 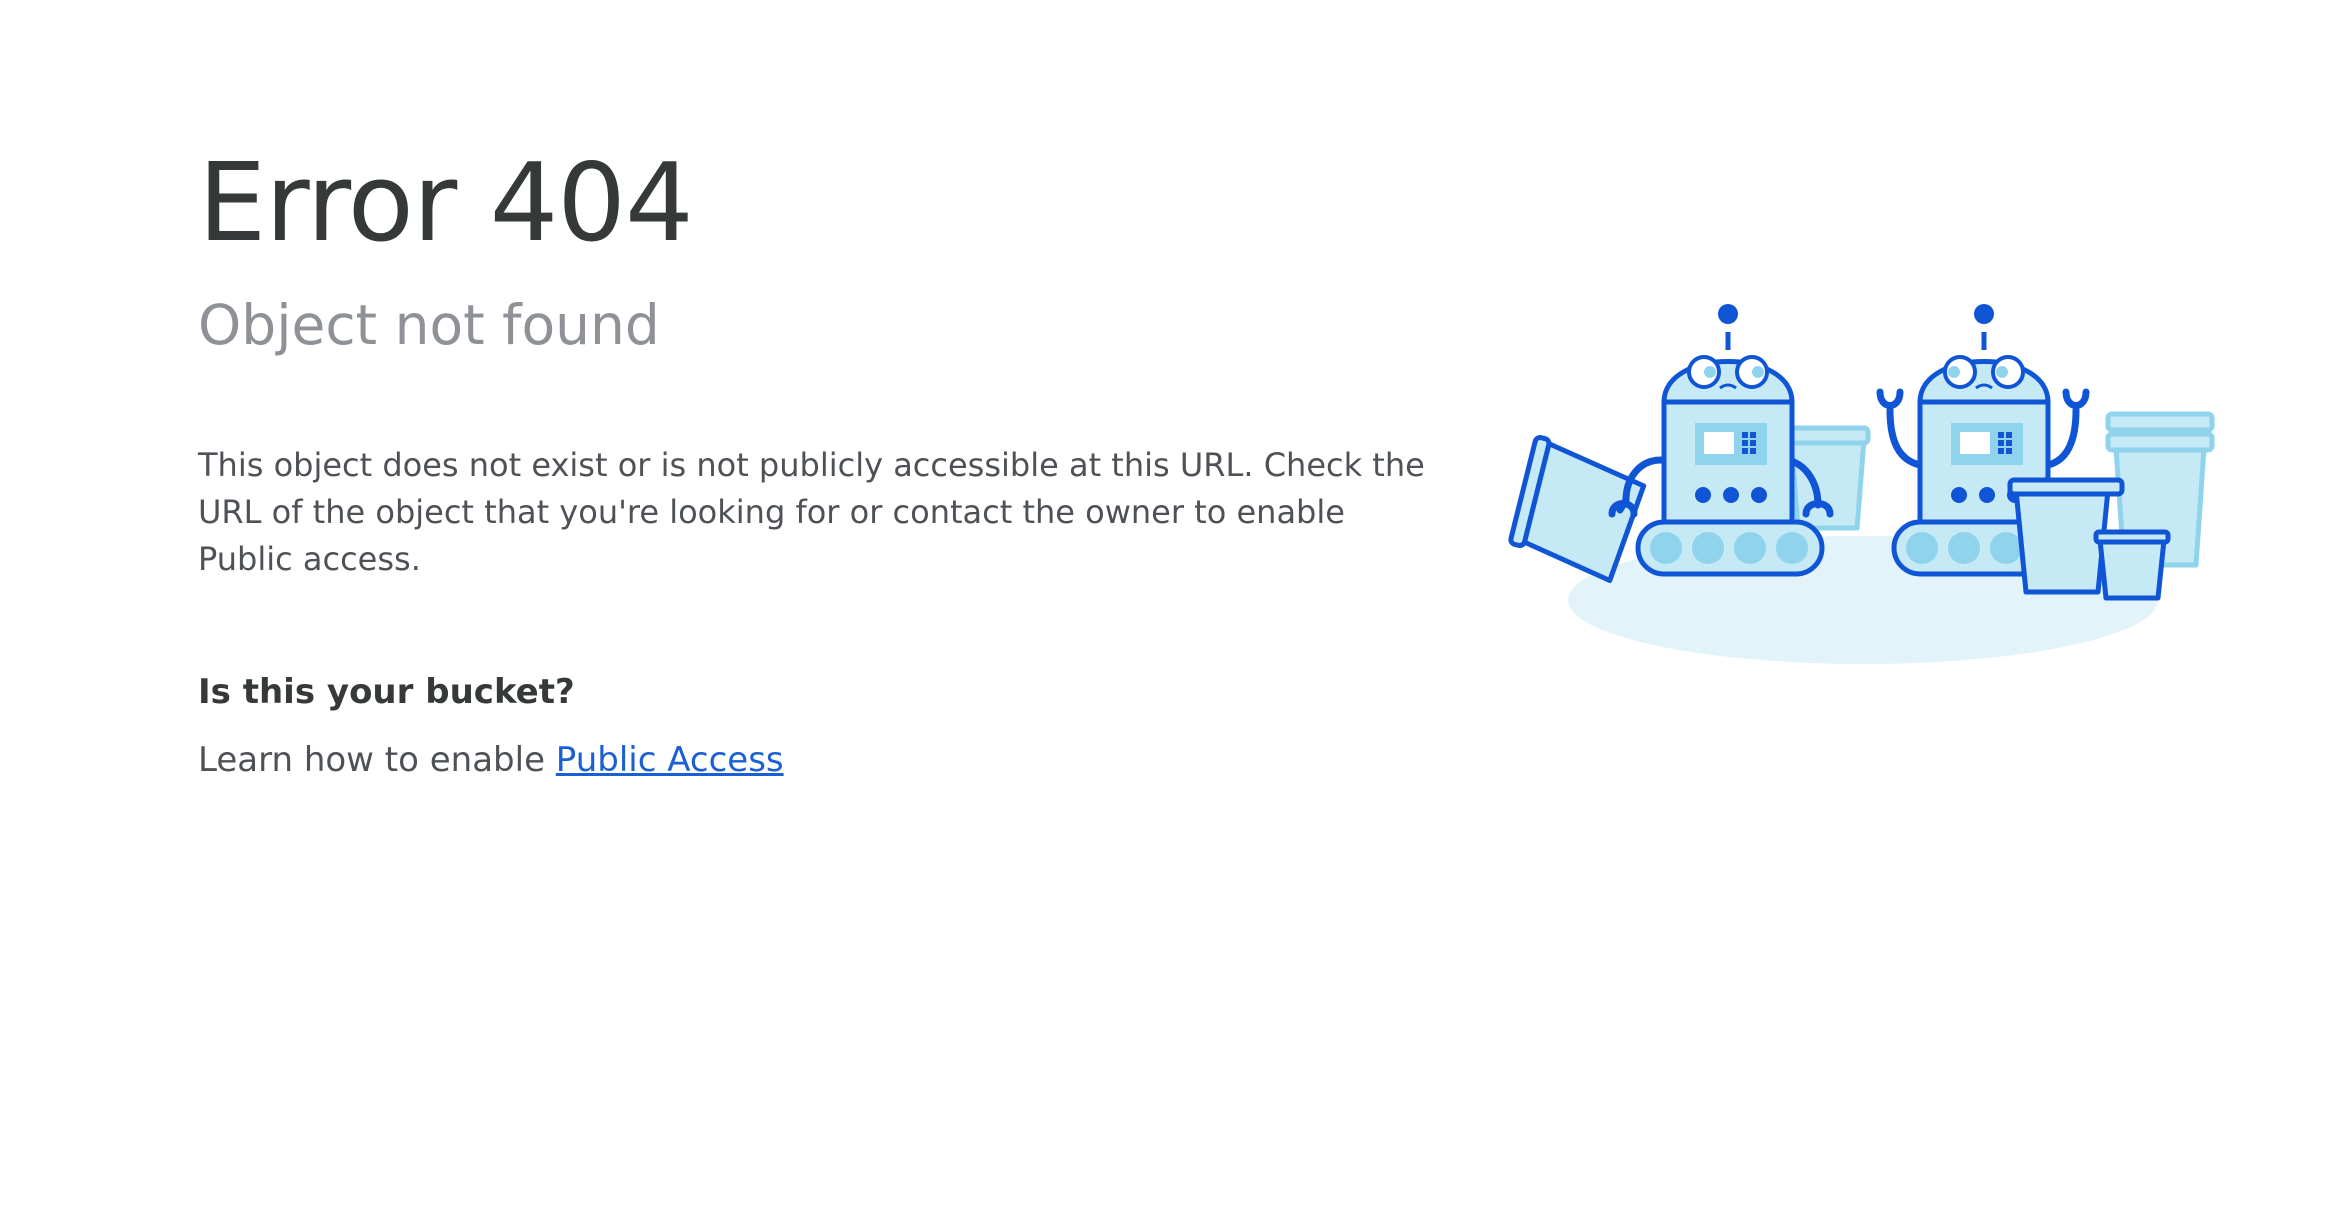 I want to click on public-access-link: Public Access, so click(x=670, y=760).